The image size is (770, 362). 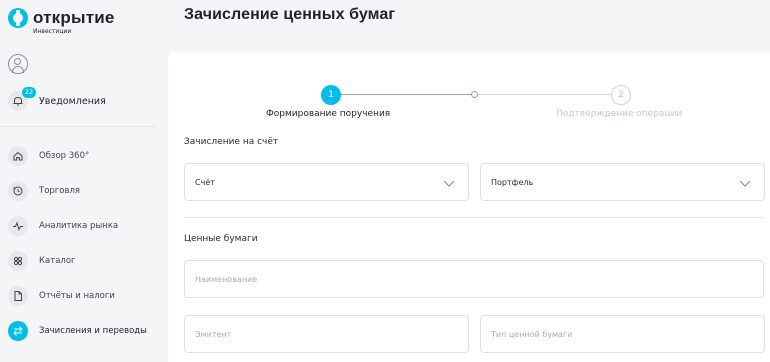 What do you see at coordinates (72, 101) in the screenshot?
I see `notifications-label: Уведомления` at bounding box center [72, 101].